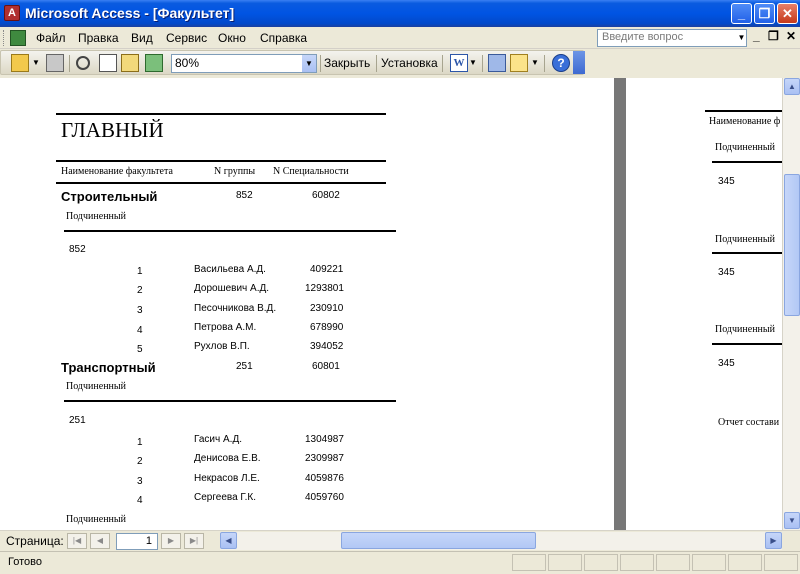  Describe the element at coordinates (741, 13) in the screenshot. I see `minimize-button: _` at that location.